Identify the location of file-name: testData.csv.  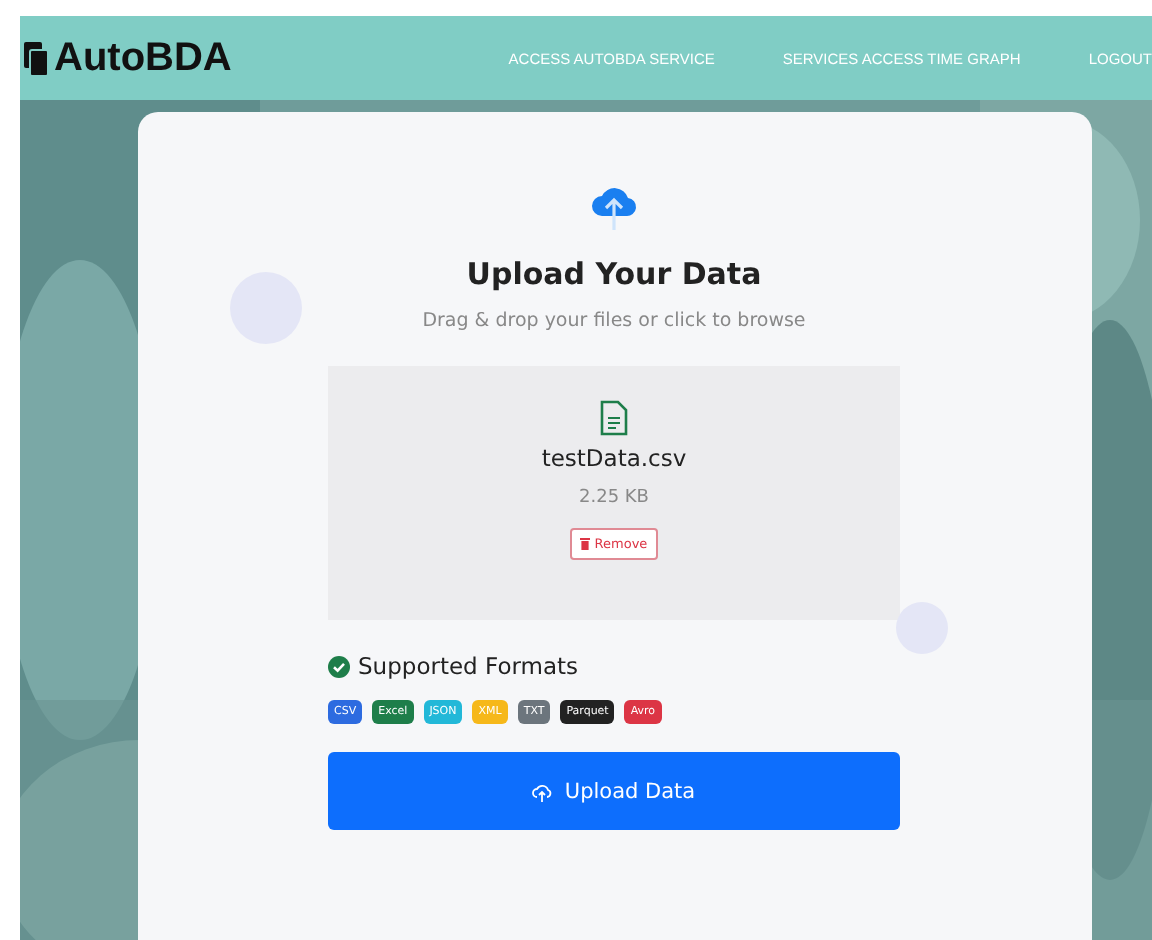
(614, 458).